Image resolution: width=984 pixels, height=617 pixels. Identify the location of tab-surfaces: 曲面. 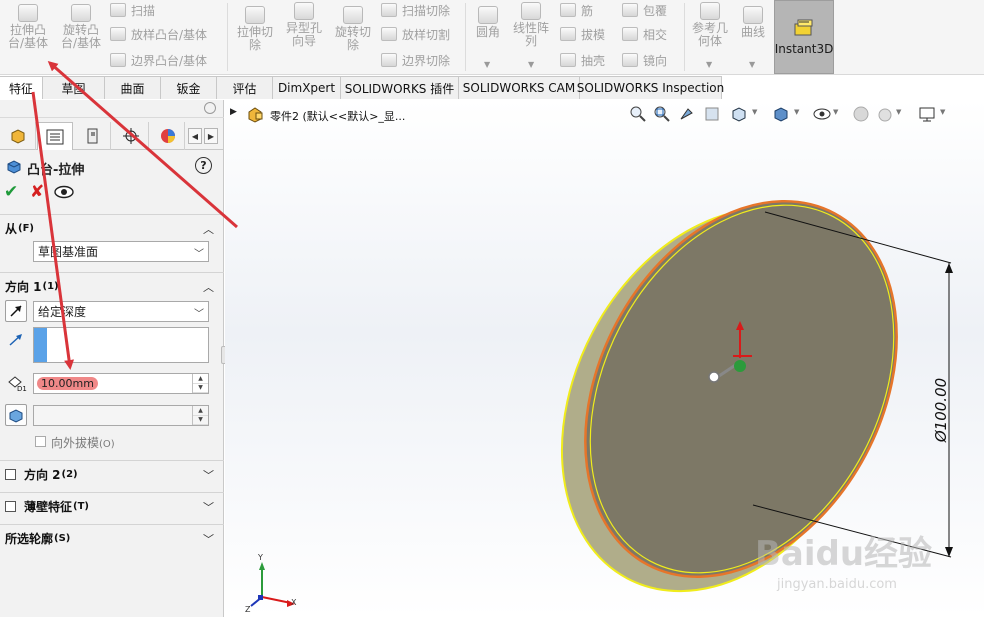
(133, 87).